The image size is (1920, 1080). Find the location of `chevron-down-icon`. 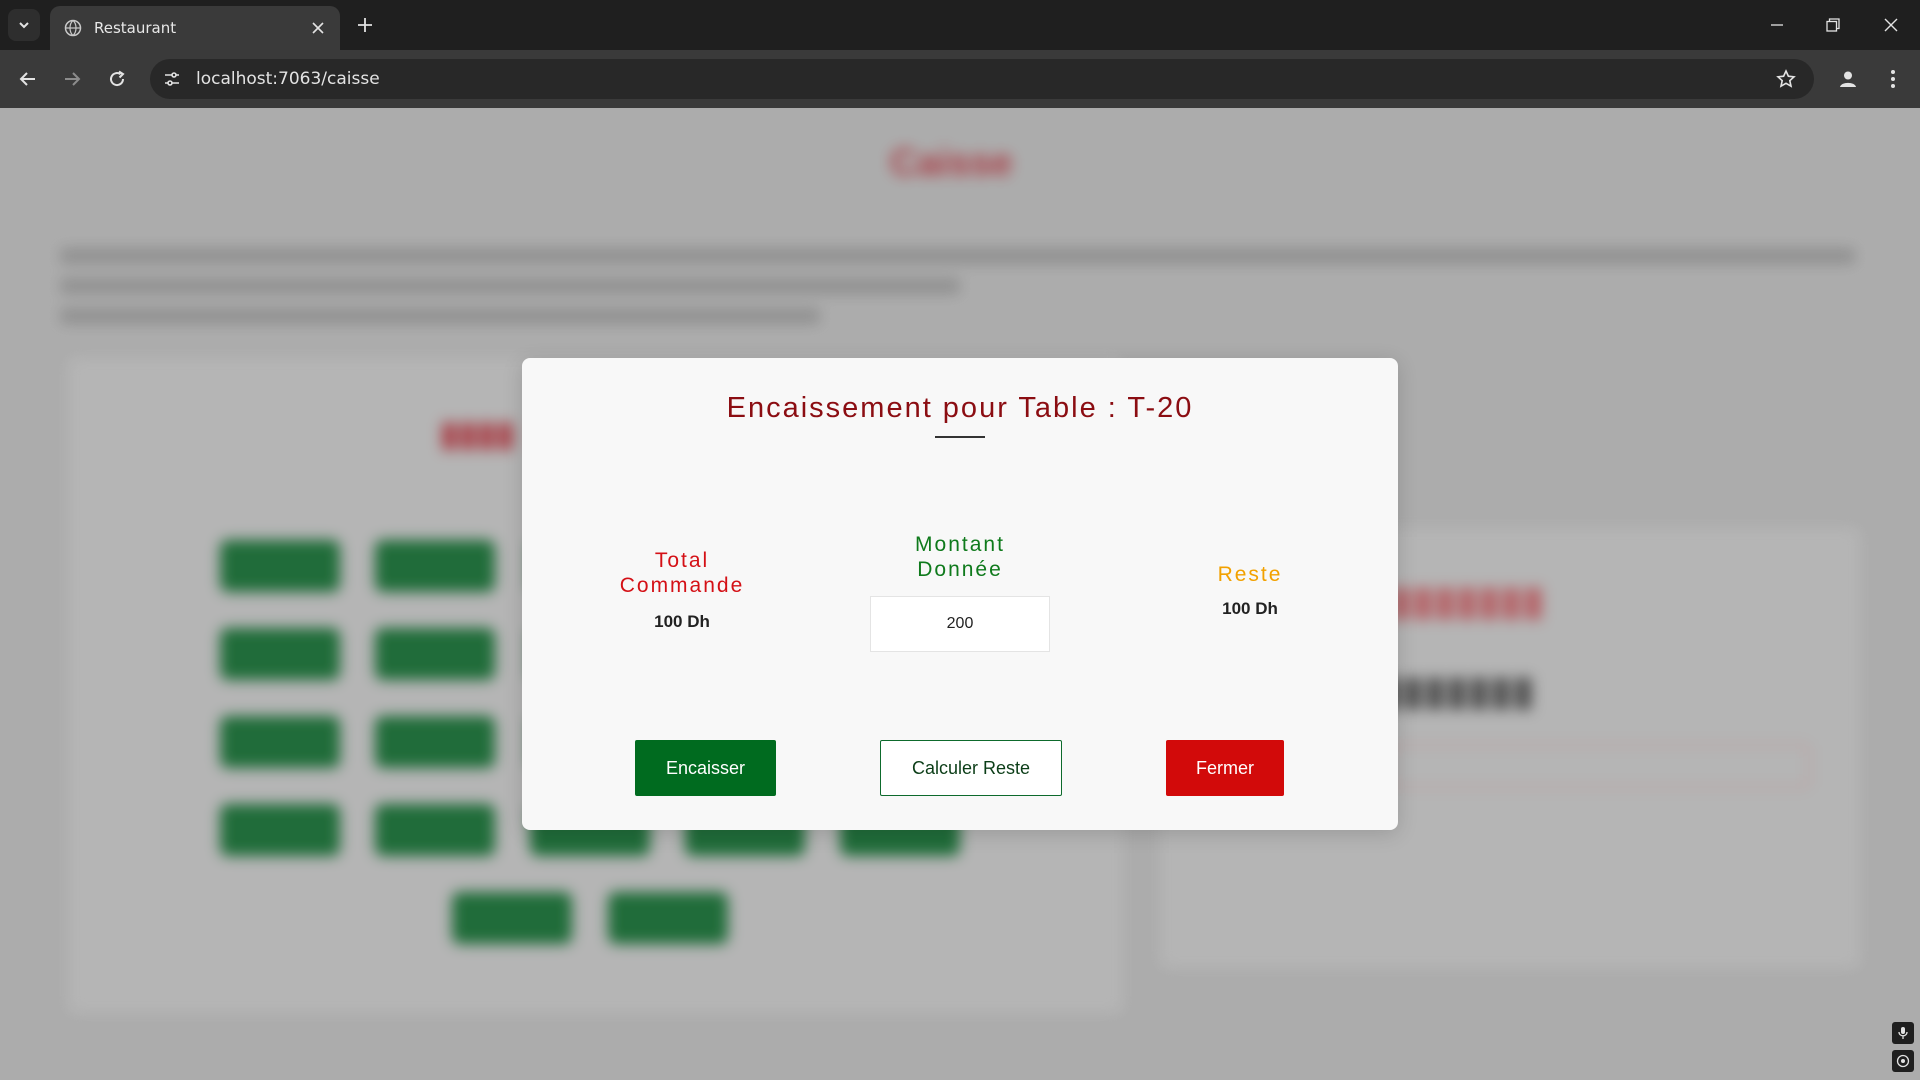

chevron-down-icon is located at coordinates (24, 25).